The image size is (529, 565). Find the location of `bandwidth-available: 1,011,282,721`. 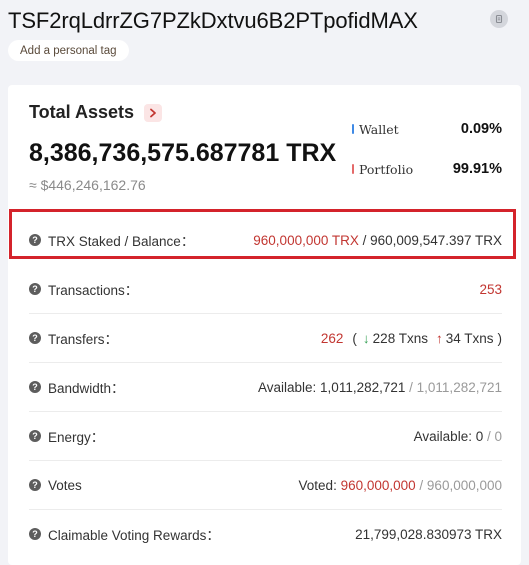

bandwidth-available: 1,011,282,721 is located at coordinates (363, 387).